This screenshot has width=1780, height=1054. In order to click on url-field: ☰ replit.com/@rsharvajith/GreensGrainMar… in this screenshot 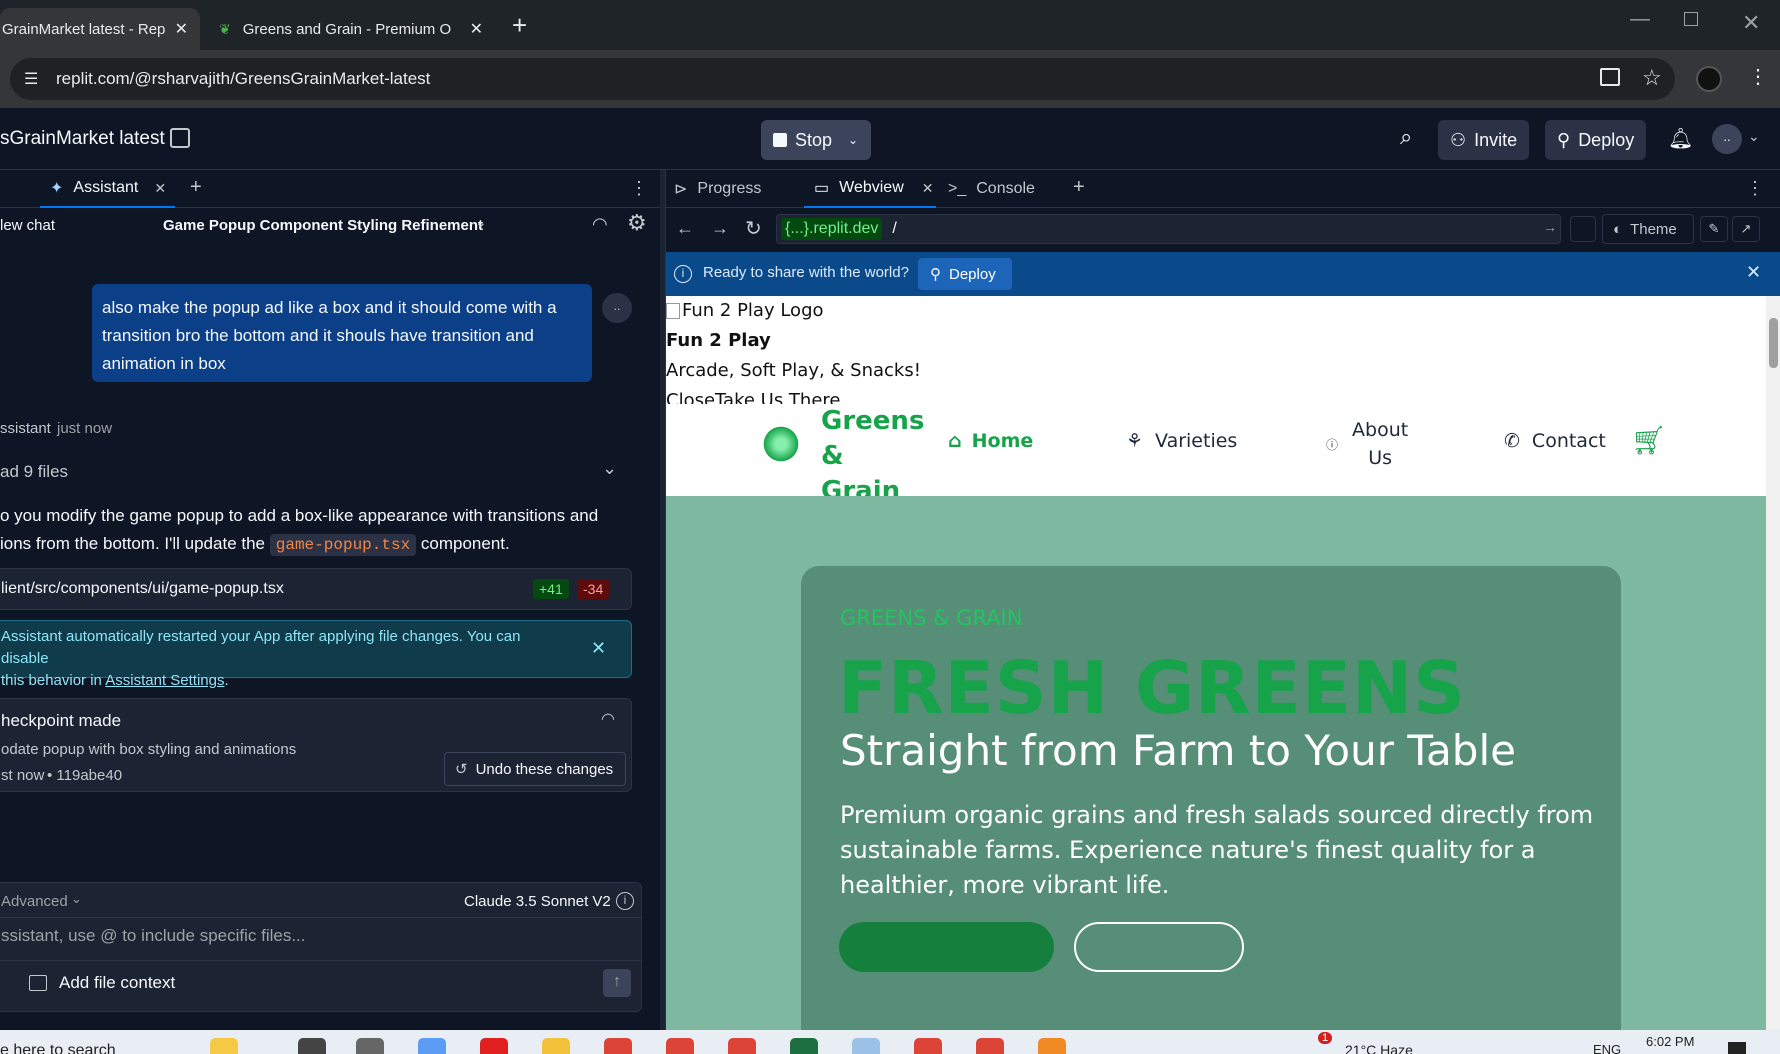, I will do `click(842, 79)`.